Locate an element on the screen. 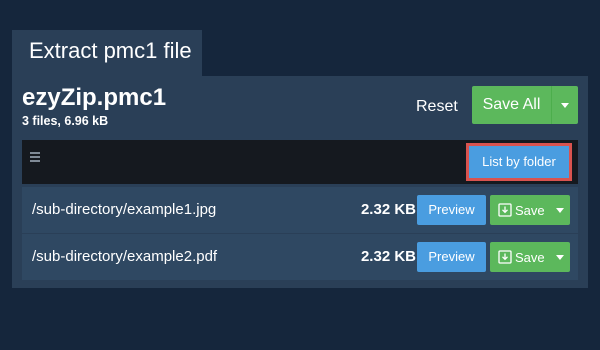 The image size is (600, 350). tab-extract: Extract pmc1 file is located at coordinates (107, 53).